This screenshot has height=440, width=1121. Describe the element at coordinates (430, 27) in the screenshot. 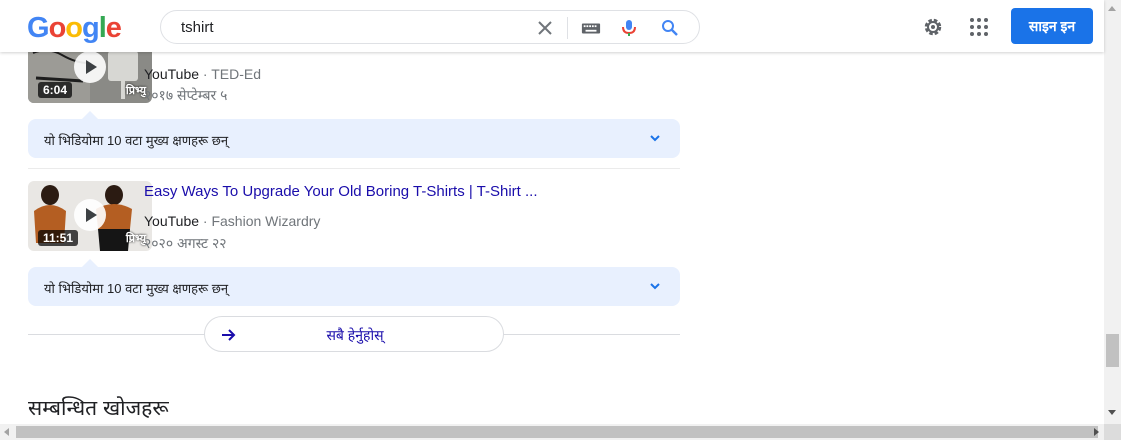

I see `search-box: tshirt` at that location.